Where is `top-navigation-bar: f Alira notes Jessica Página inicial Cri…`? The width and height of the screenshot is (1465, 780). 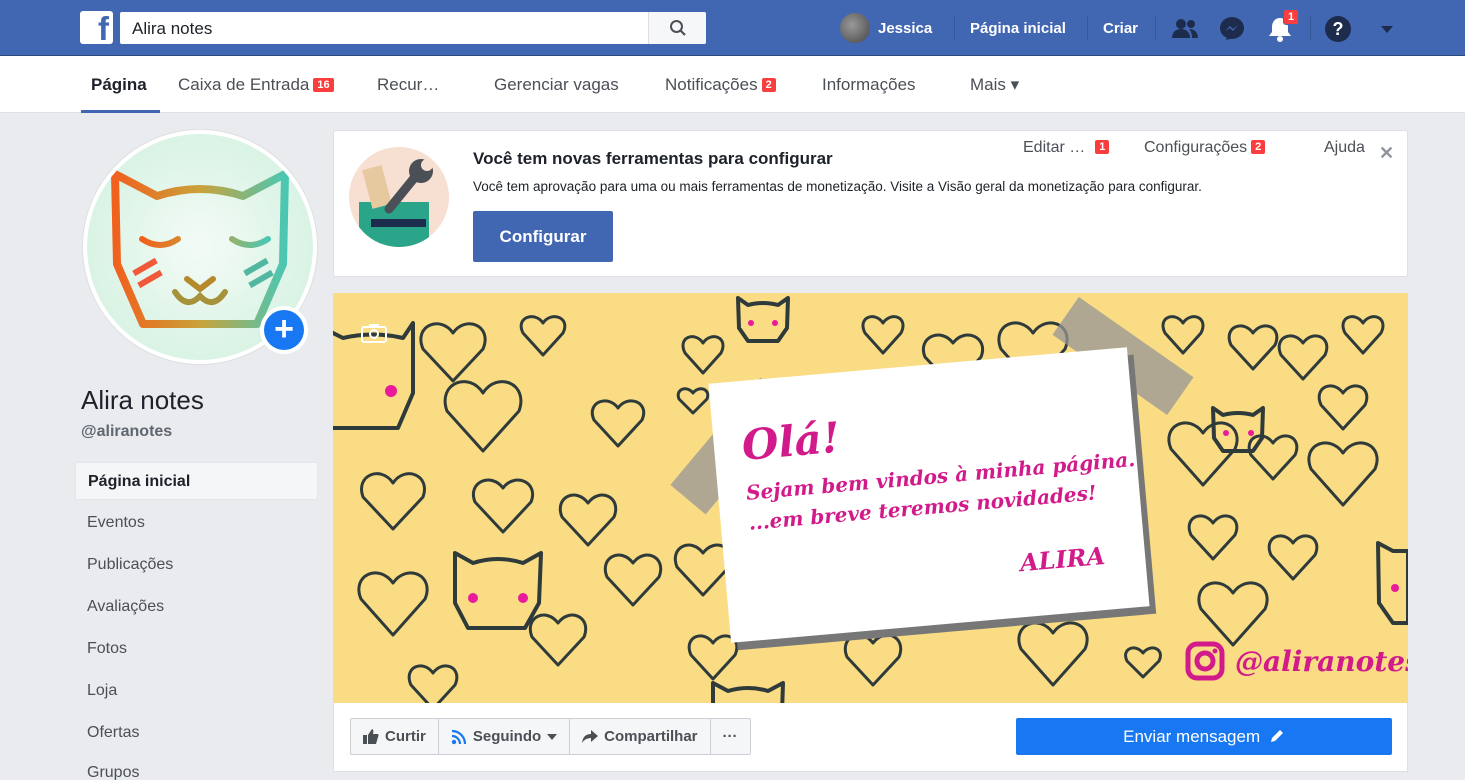 top-navigation-bar: f Alira notes Jessica Página inicial Cri… is located at coordinates (732, 28).